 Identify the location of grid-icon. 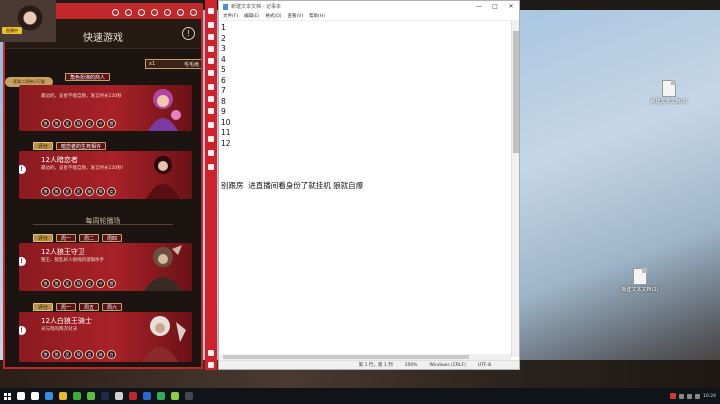
(211, 37).